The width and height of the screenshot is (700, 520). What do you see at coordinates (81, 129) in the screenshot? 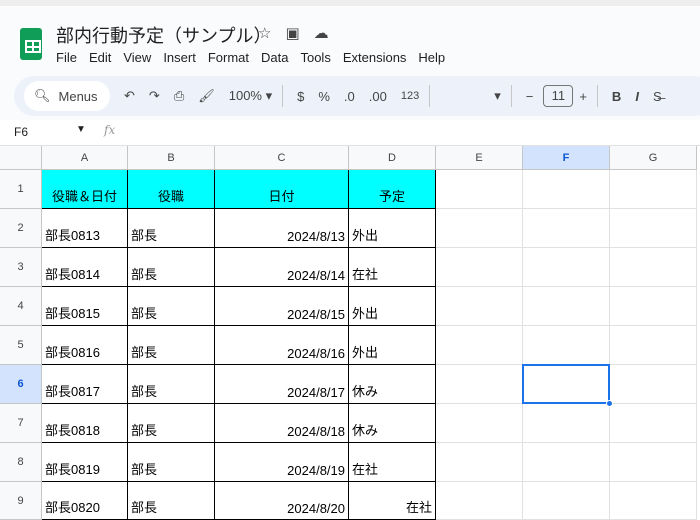
I see `name-box-dropdown-icon: ▼` at bounding box center [81, 129].